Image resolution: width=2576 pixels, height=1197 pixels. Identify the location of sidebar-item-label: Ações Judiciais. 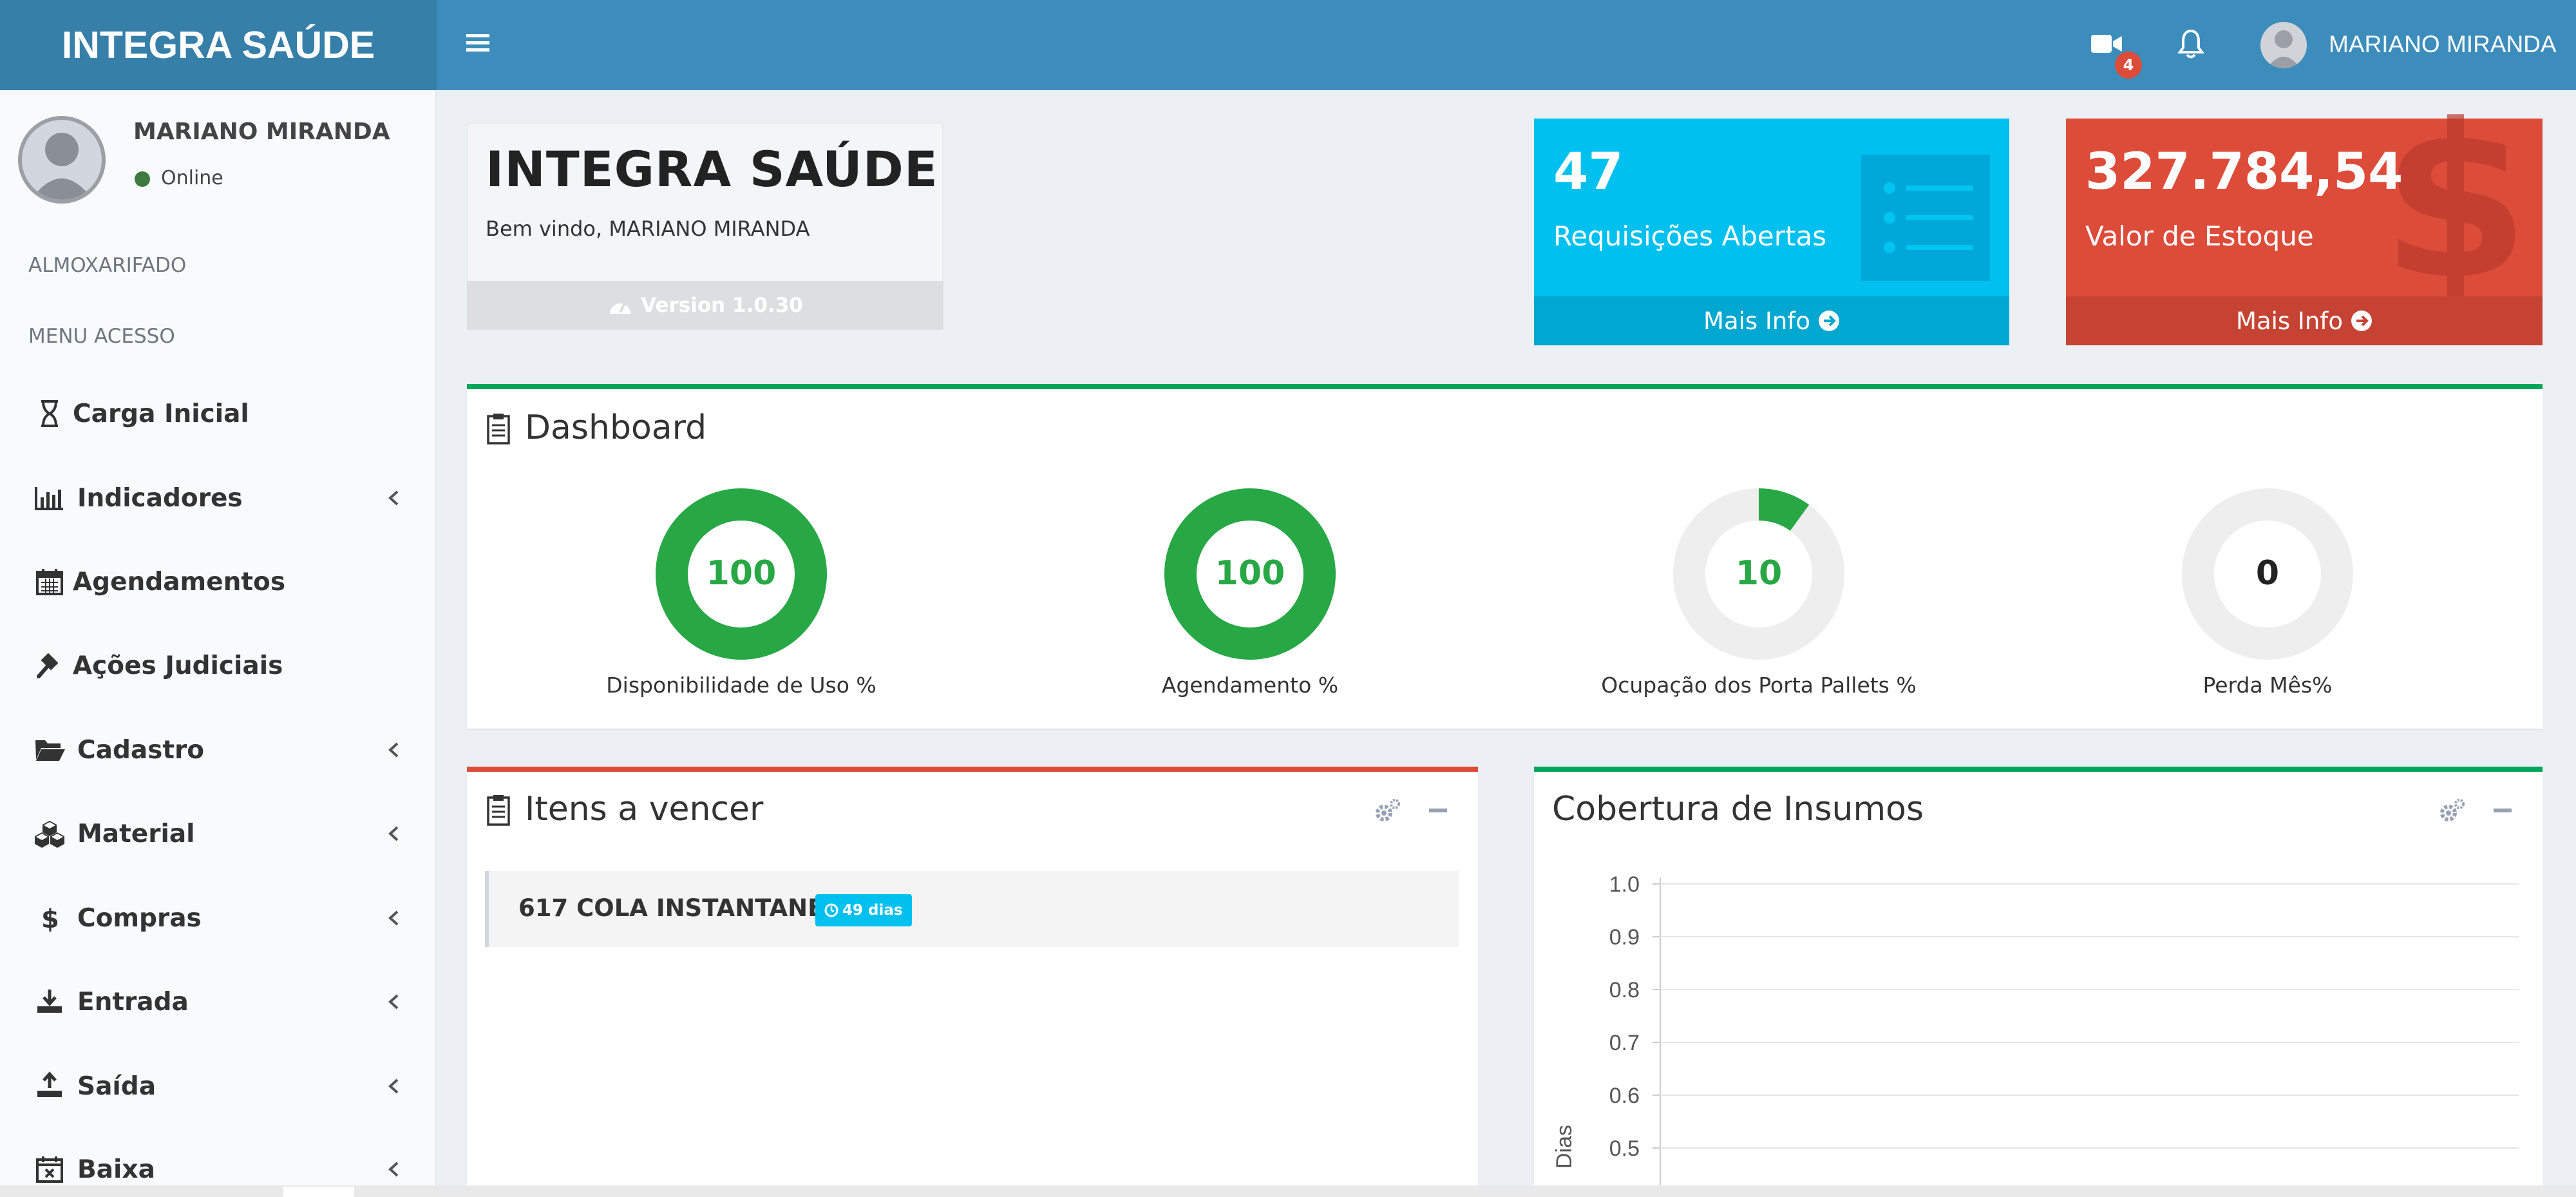
(178, 665).